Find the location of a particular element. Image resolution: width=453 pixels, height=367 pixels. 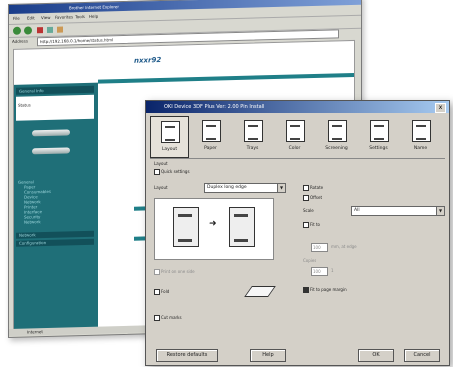

stop-icon is located at coordinates (40, 30).